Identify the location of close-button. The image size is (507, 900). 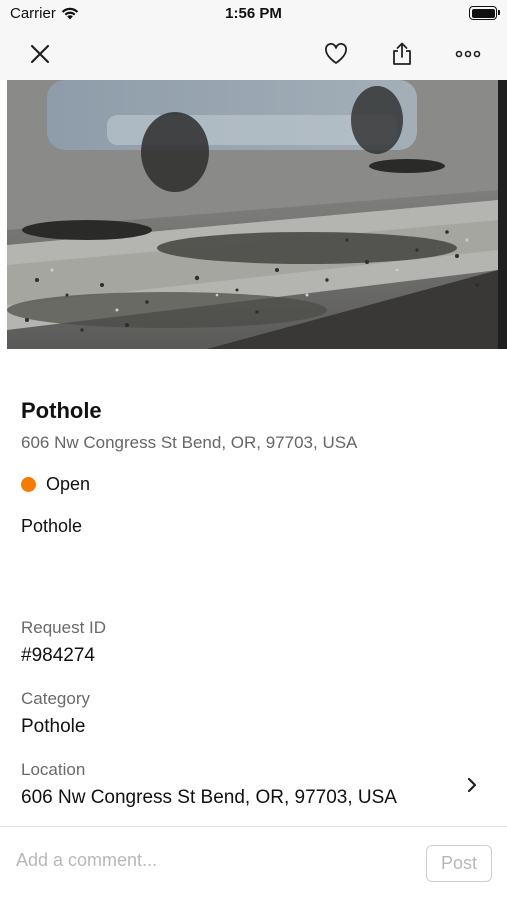
(40, 54).